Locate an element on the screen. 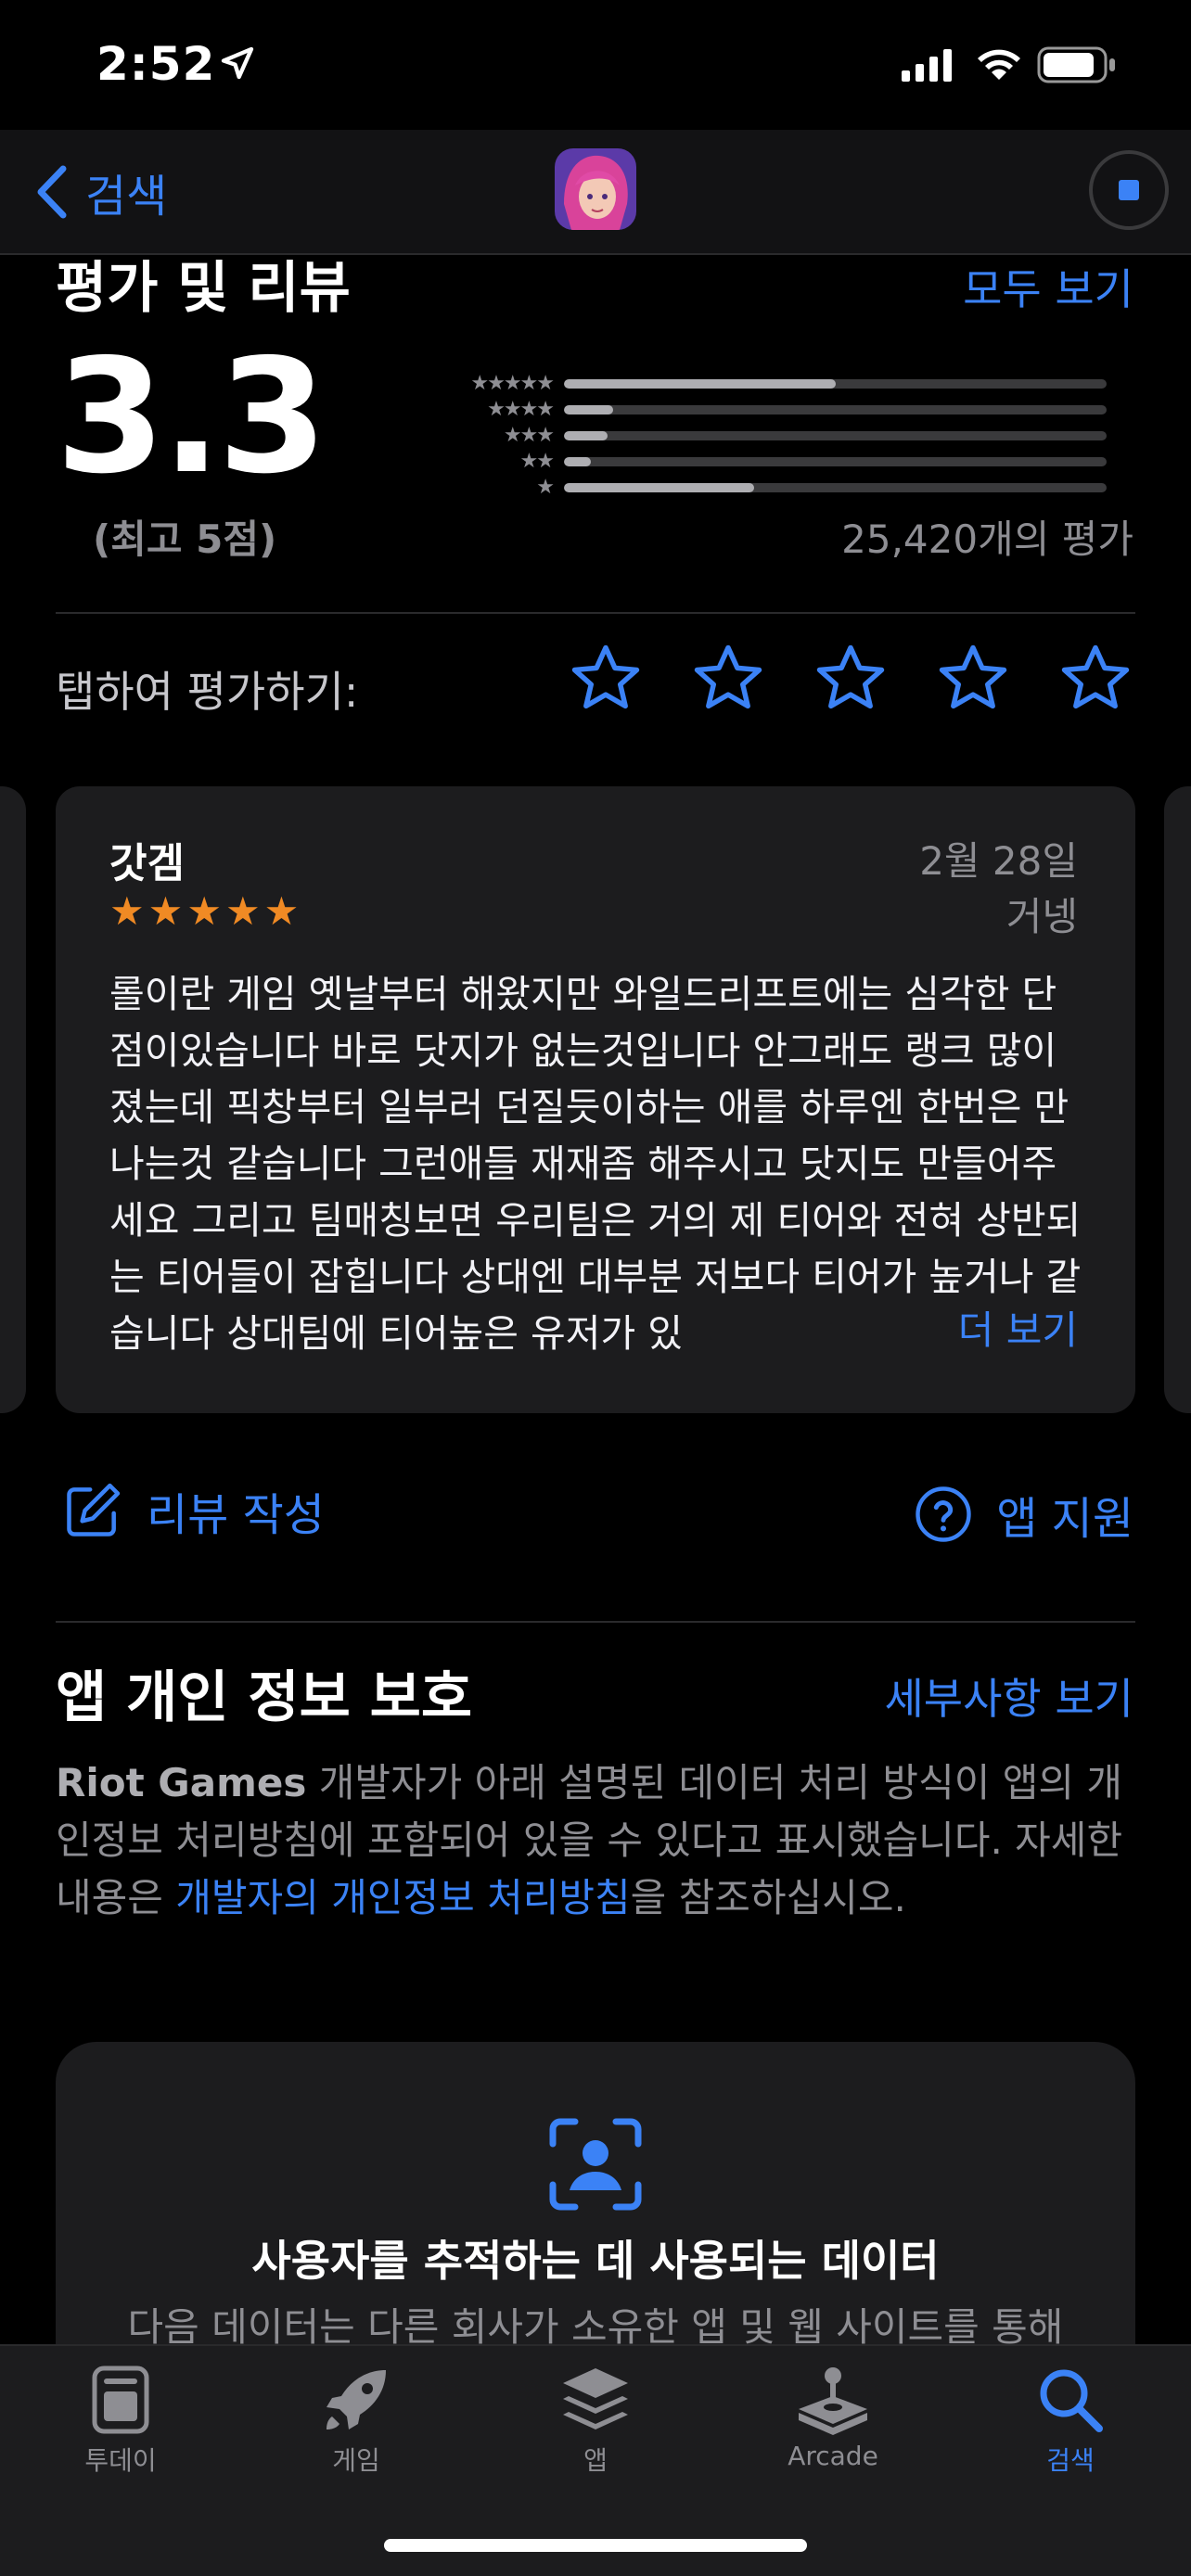 This screenshot has width=1191, height=2576. today-icon is located at coordinates (121, 2400).